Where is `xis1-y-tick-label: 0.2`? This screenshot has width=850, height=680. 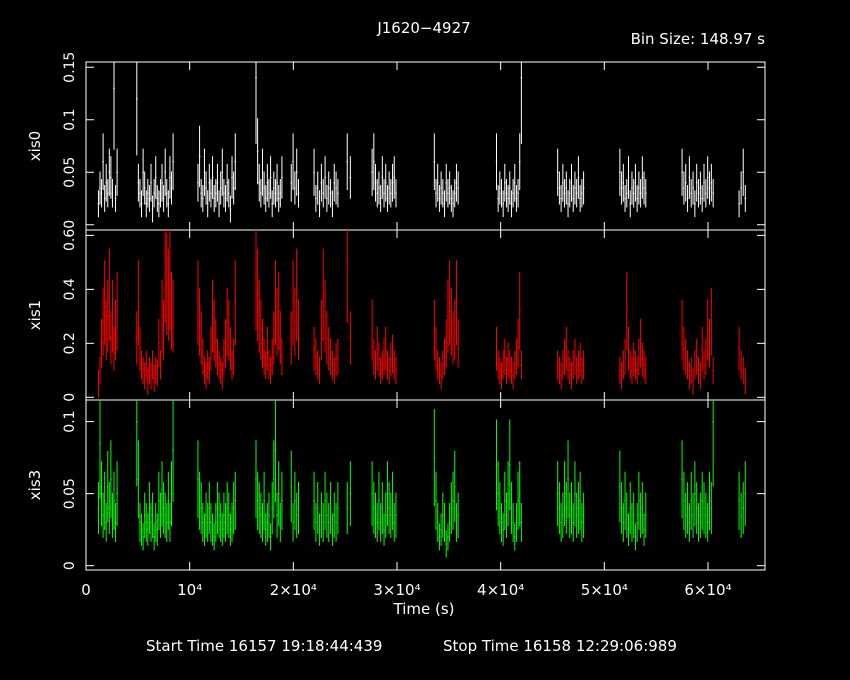
xis1-y-tick-label: 0.2 is located at coordinates (70, 343).